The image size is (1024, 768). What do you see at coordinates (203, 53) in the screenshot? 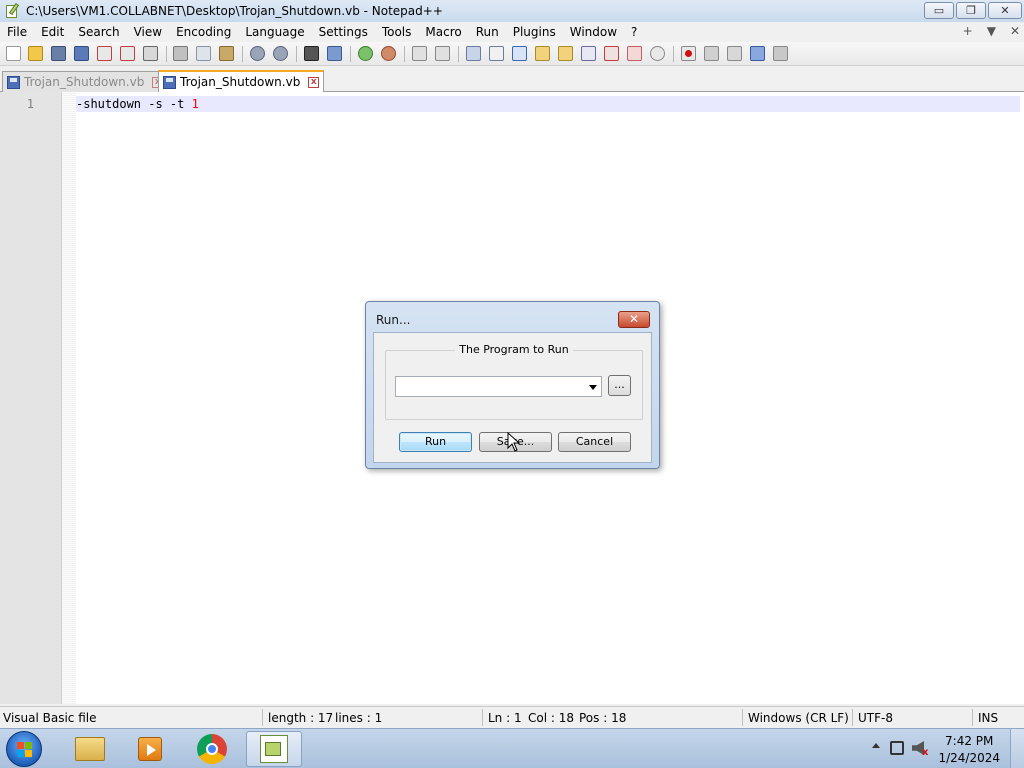
I see `copy-icon` at bounding box center [203, 53].